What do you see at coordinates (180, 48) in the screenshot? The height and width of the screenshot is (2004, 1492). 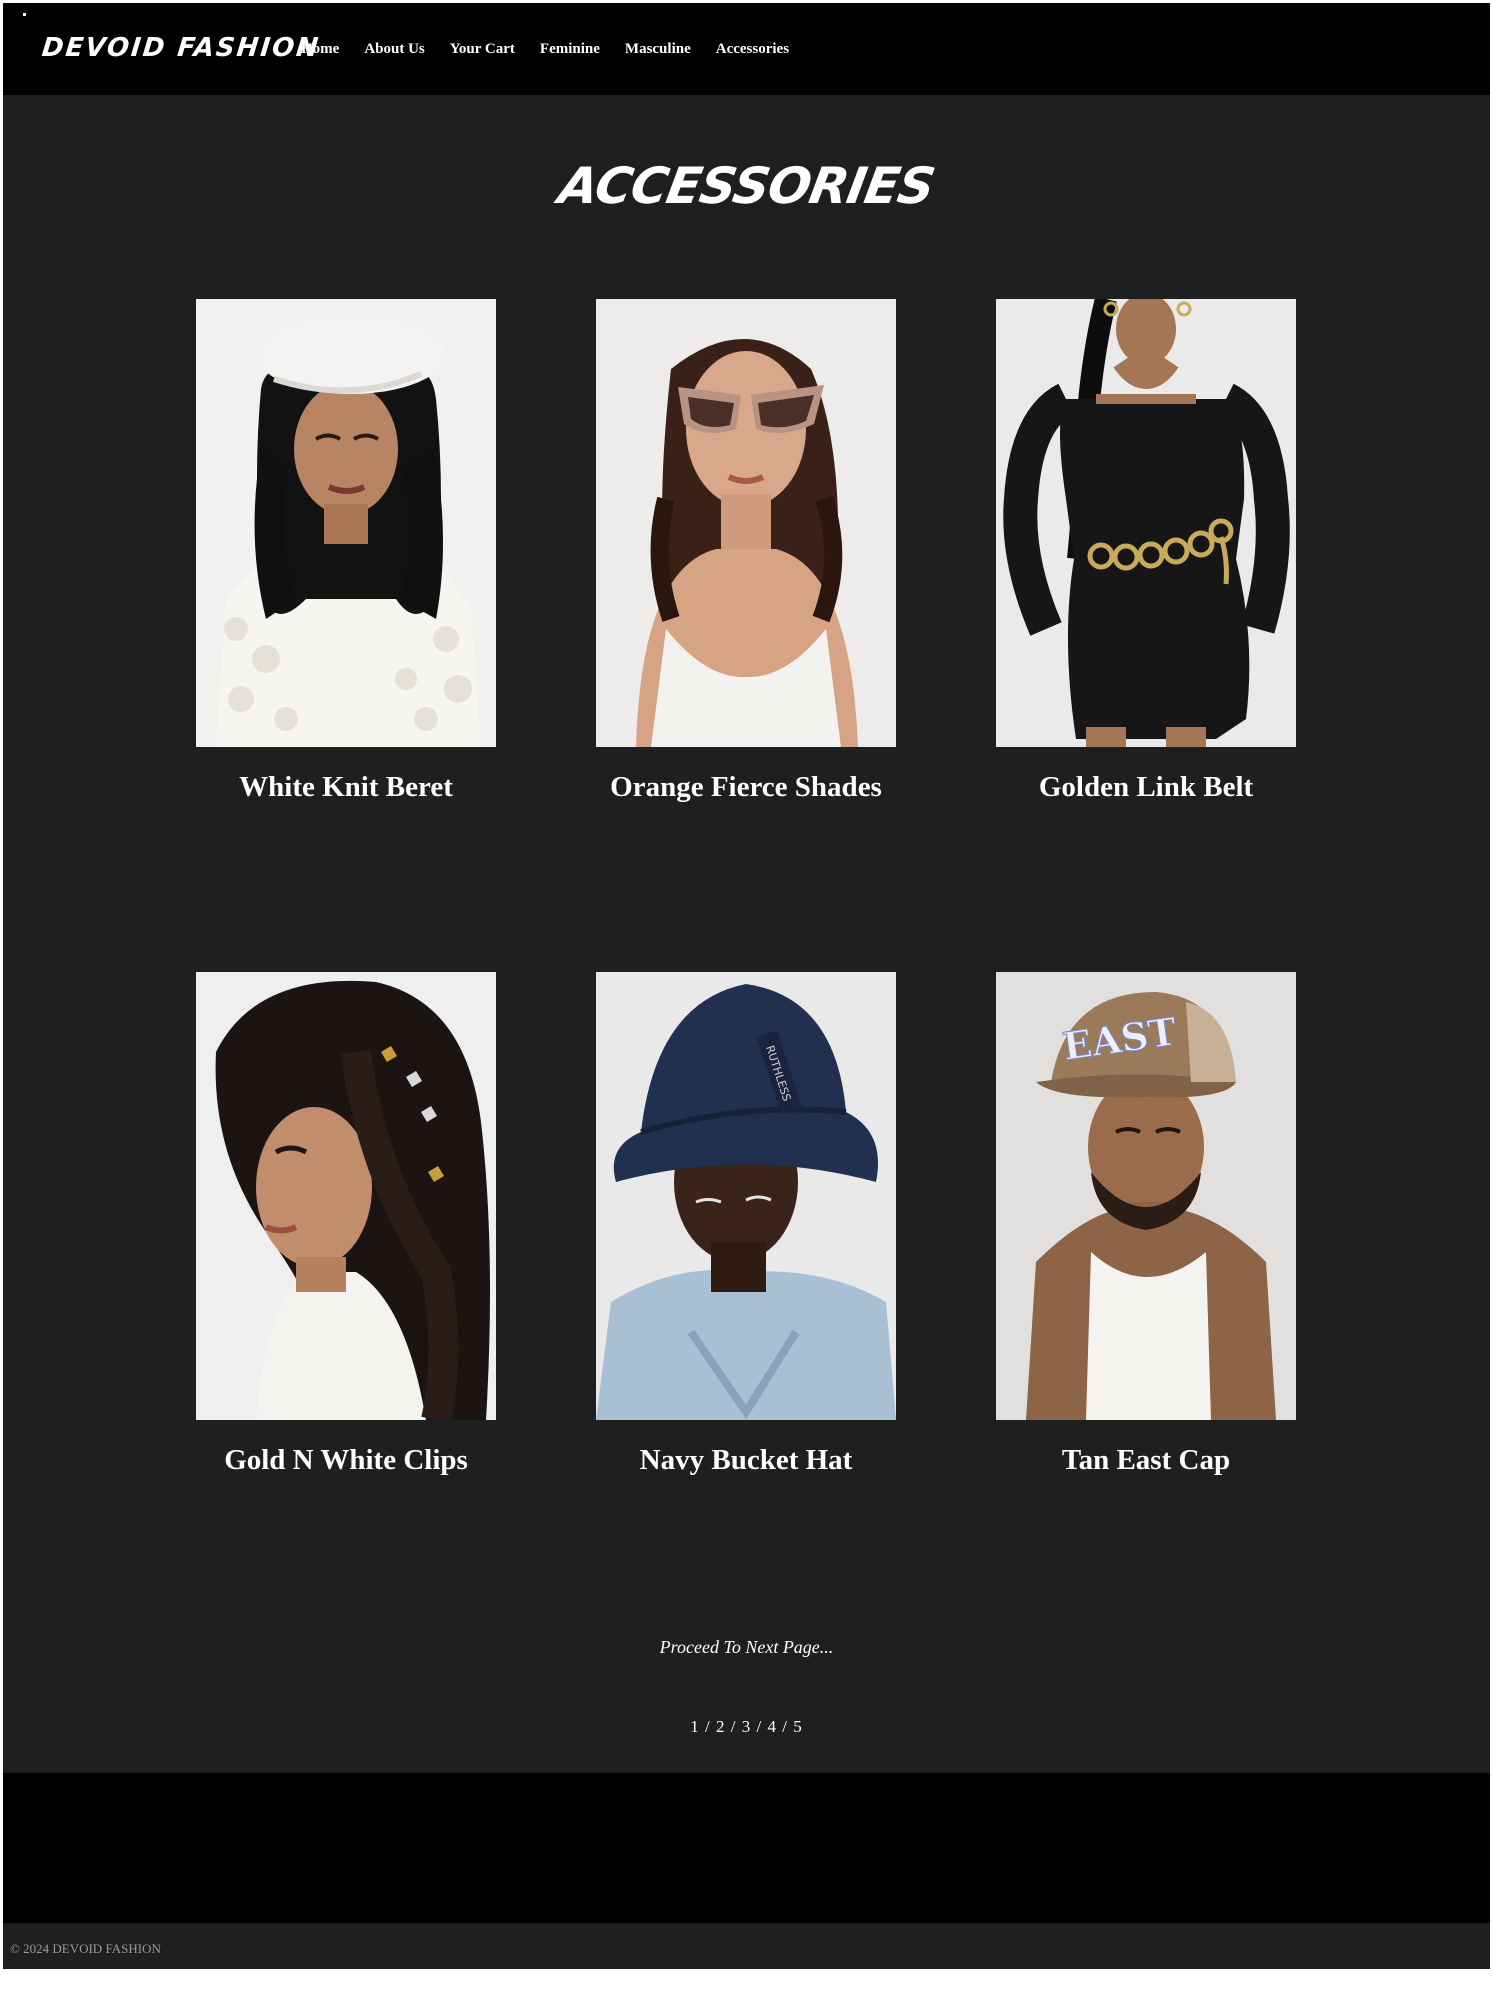 I see `brand-logo: DEVOID FASHION` at bounding box center [180, 48].